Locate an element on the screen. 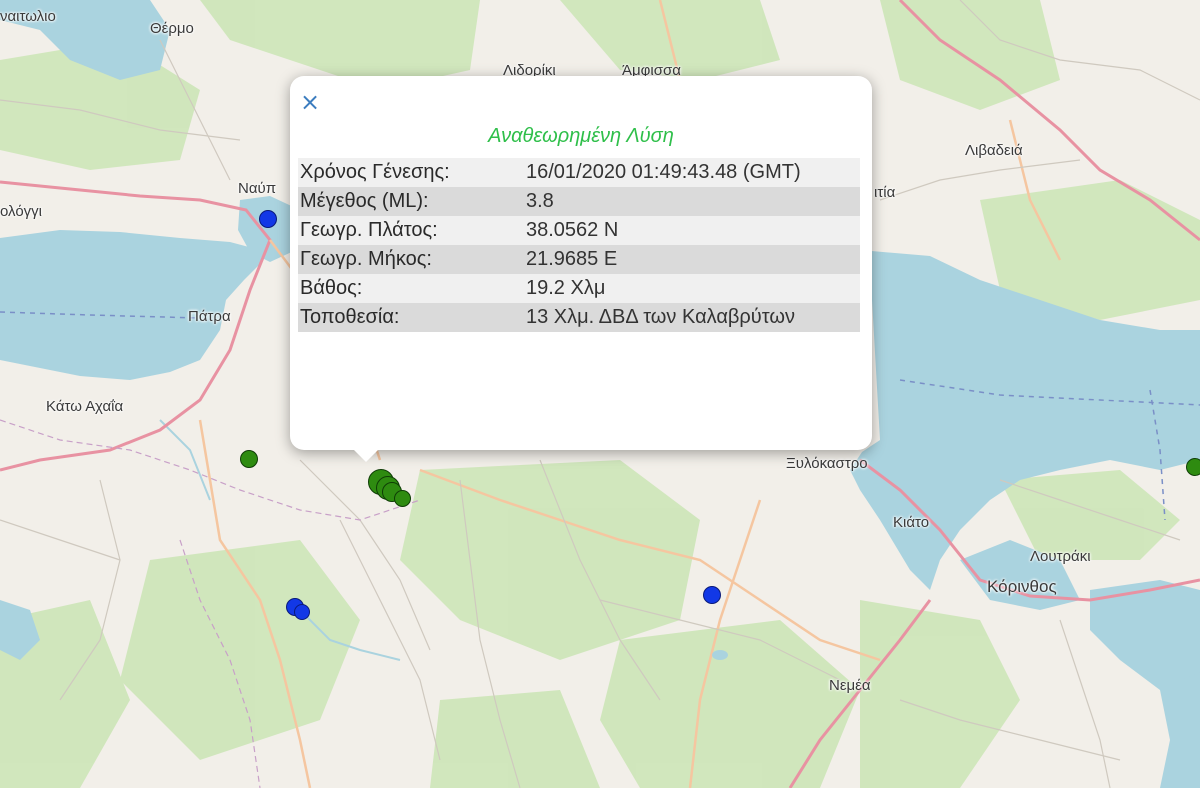  table-row: Βάθος: 19.2 Χλμ is located at coordinates (579, 288).